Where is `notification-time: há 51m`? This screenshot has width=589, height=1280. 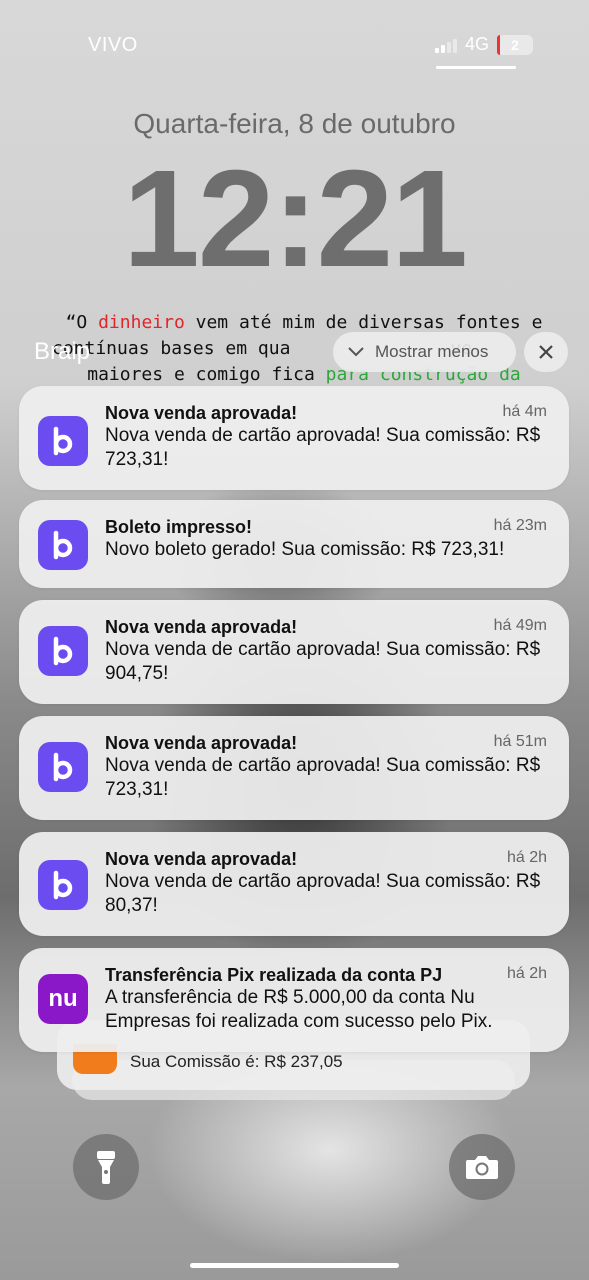
notification-time: há 51m is located at coordinates (520, 741).